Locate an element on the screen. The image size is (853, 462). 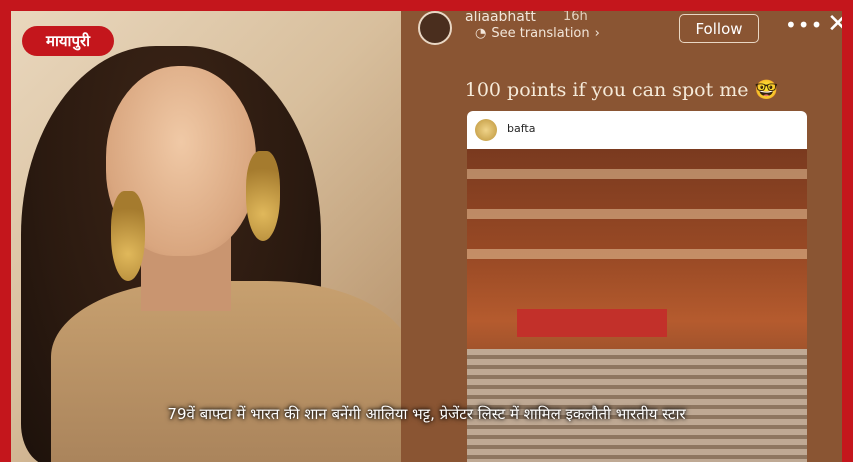
post-header: bafta is located at coordinates (637, 130).